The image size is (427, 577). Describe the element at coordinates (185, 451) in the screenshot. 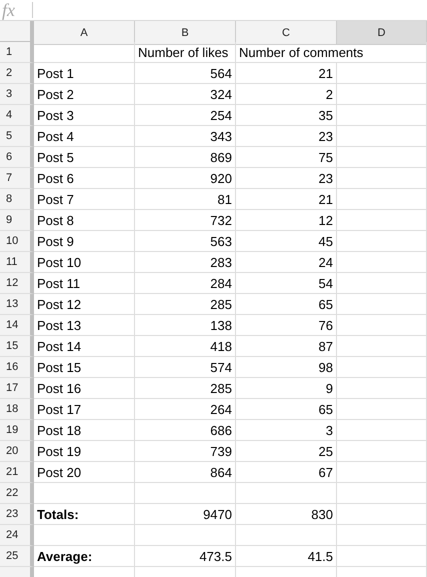

I see `table-cell: 739` at that location.